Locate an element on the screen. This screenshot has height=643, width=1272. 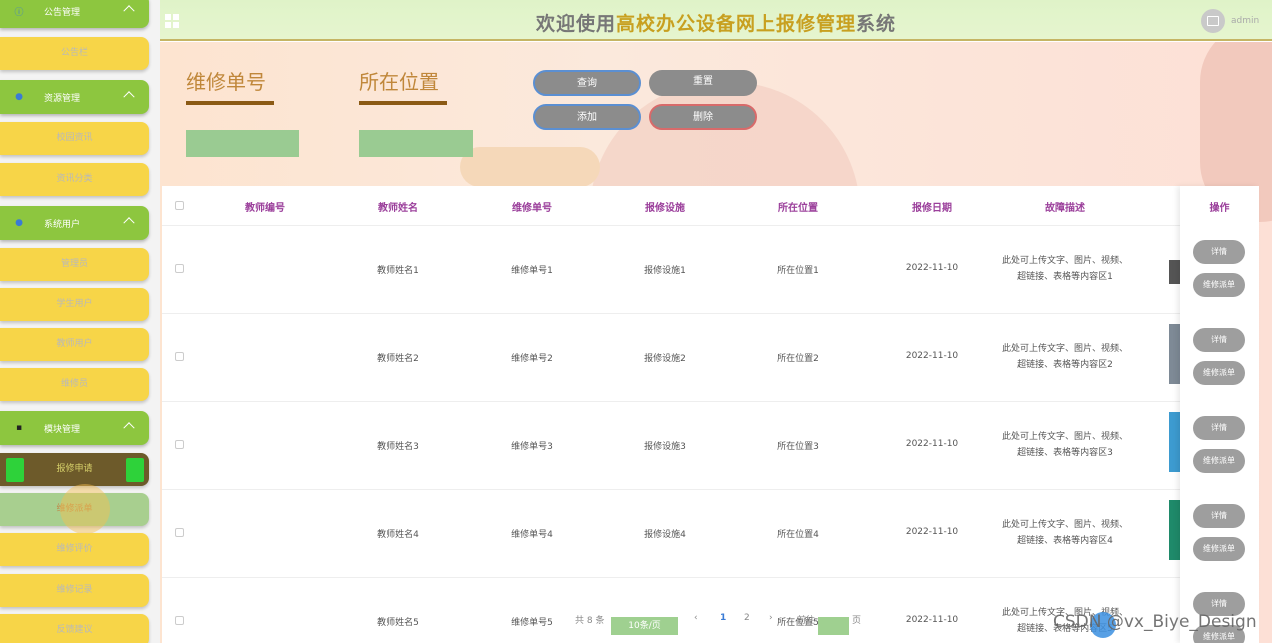
info-icon: ⓘ is located at coordinates (19, 12).